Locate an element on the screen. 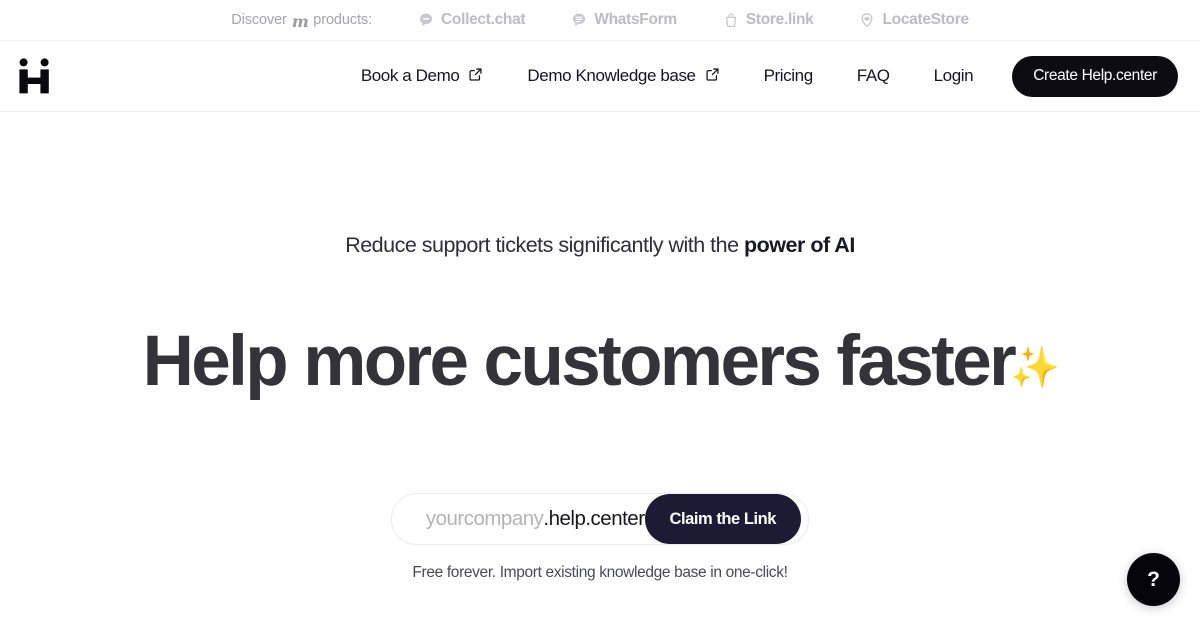 This screenshot has height=623, width=1200. maker-brand-mark: m is located at coordinates (300, 21).